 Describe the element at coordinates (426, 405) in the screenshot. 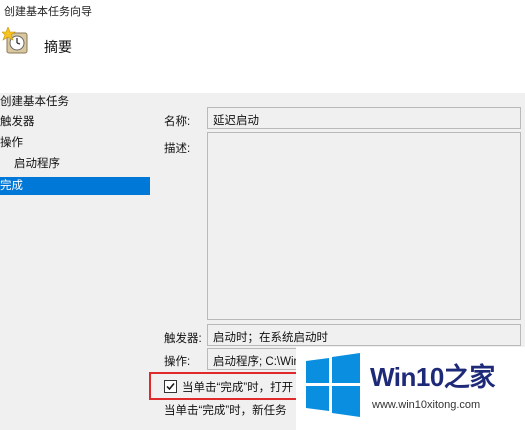

I see `watermark-url: www.win10xitong.com` at that location.